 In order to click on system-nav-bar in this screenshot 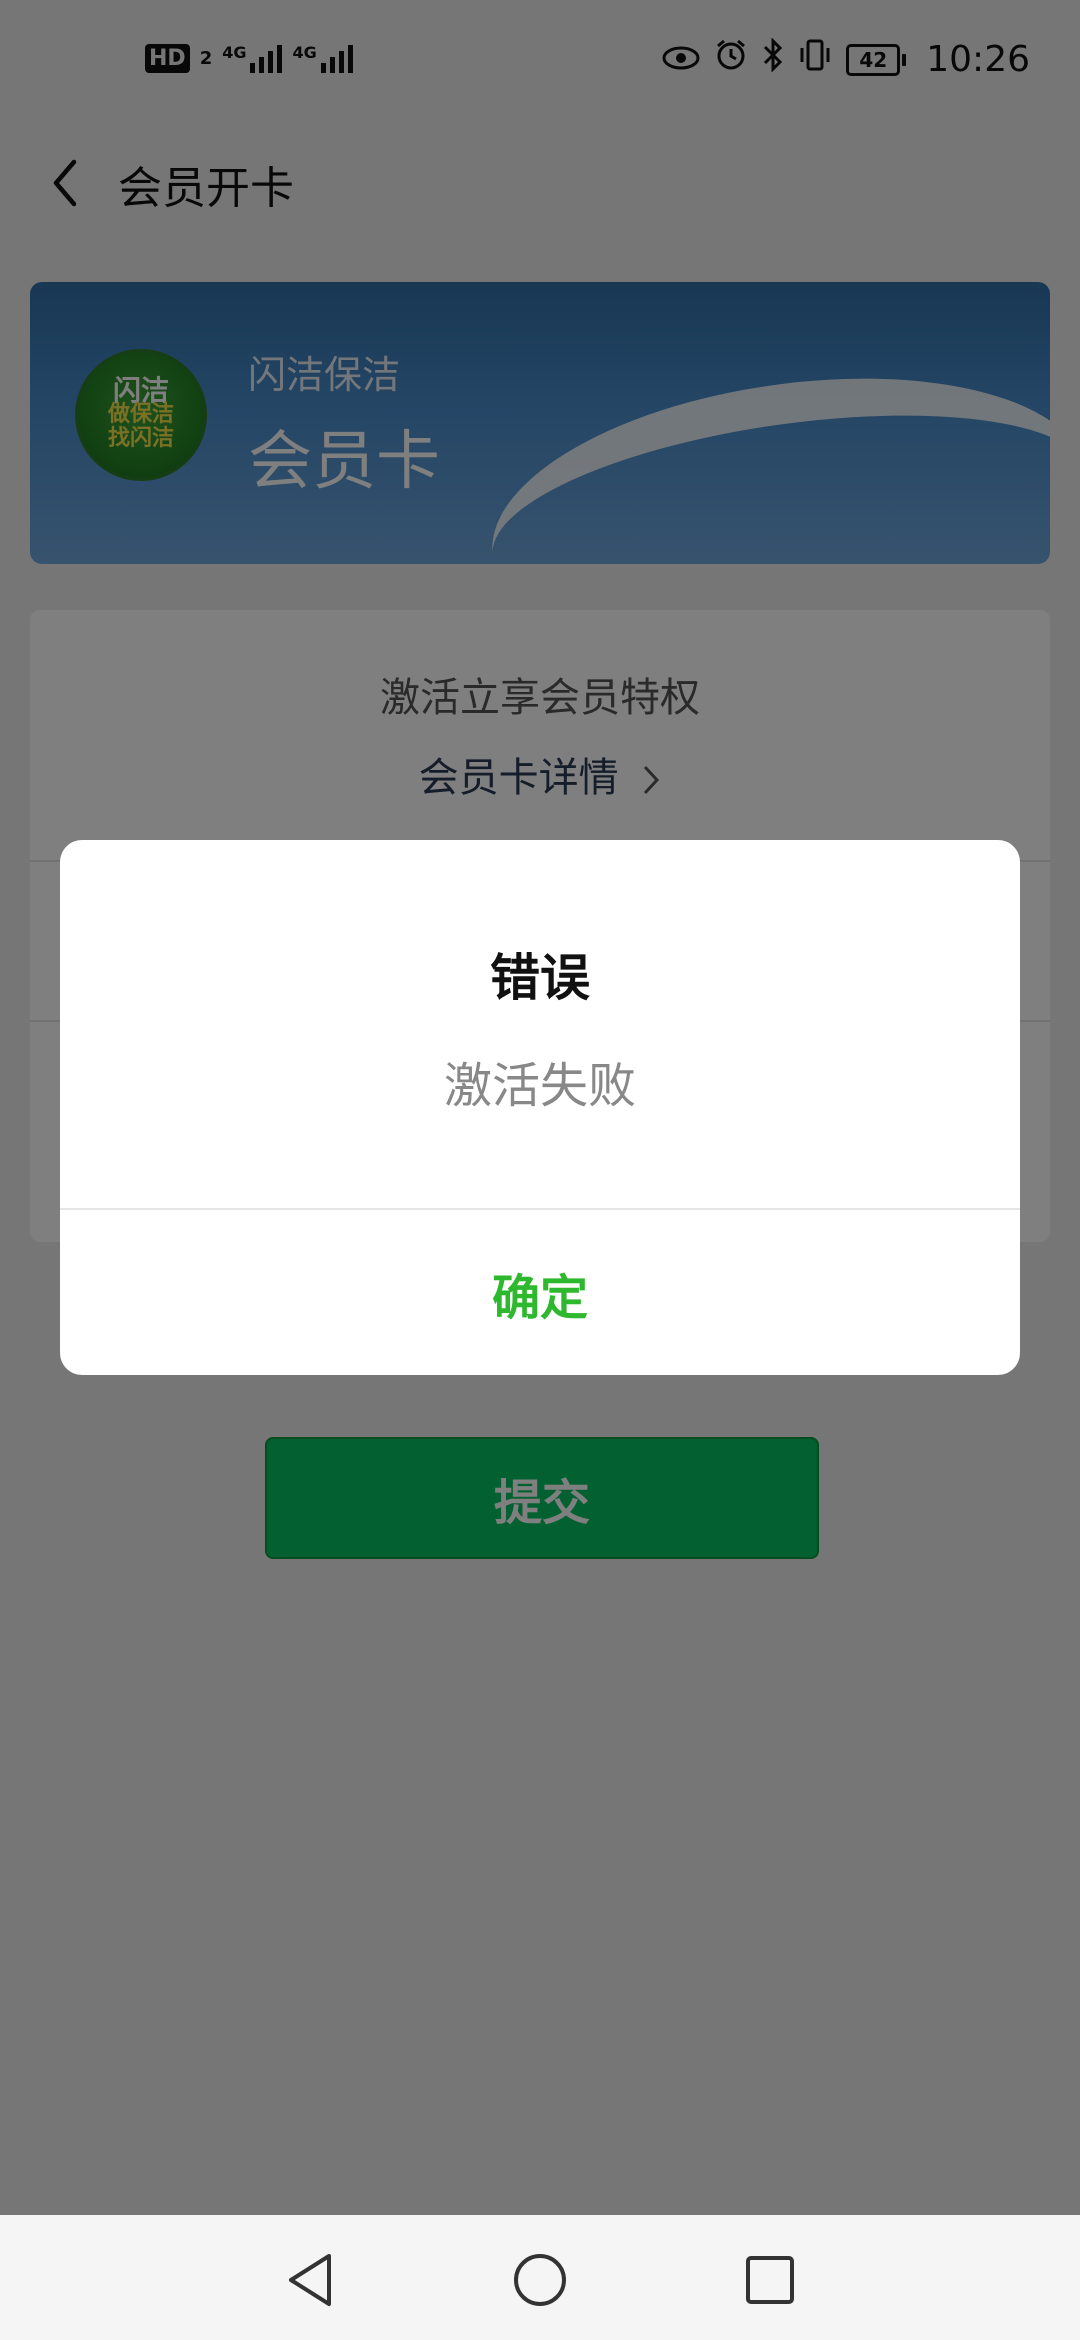, I will do `click(540, 2277)`.